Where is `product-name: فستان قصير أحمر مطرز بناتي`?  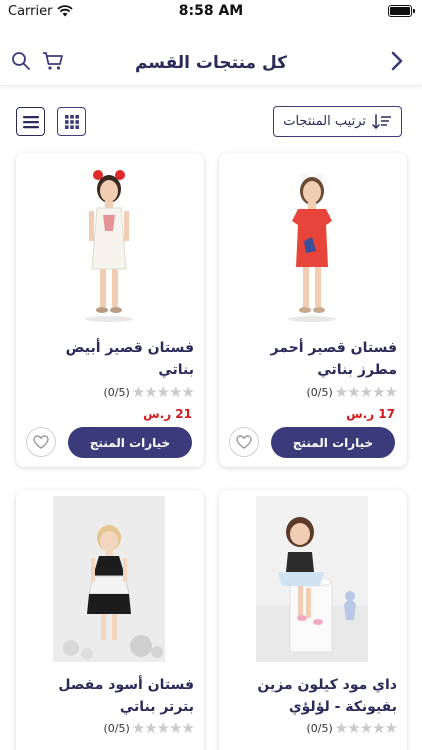 product-name: فستان قصير أحمر مطرز بناتي is located at coordinates (313, 359).